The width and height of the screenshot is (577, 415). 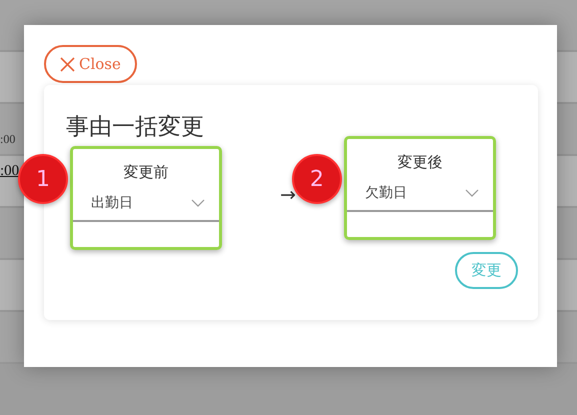 I want to click on close-icon, so click(x=67, y=64).